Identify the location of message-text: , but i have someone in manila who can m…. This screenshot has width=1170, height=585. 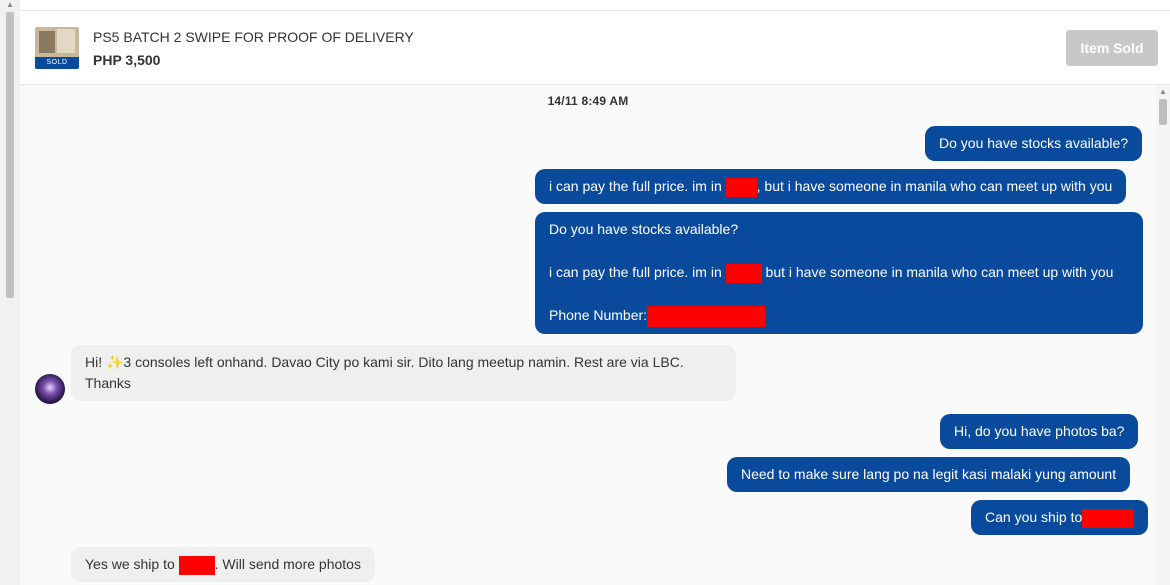
(934, 186).